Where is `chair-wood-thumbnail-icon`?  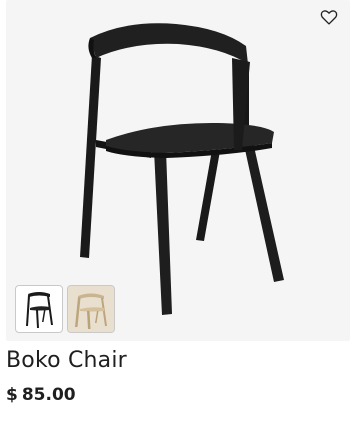 chair-wood-thumbnail-icon is located at coordinates (91, 309).